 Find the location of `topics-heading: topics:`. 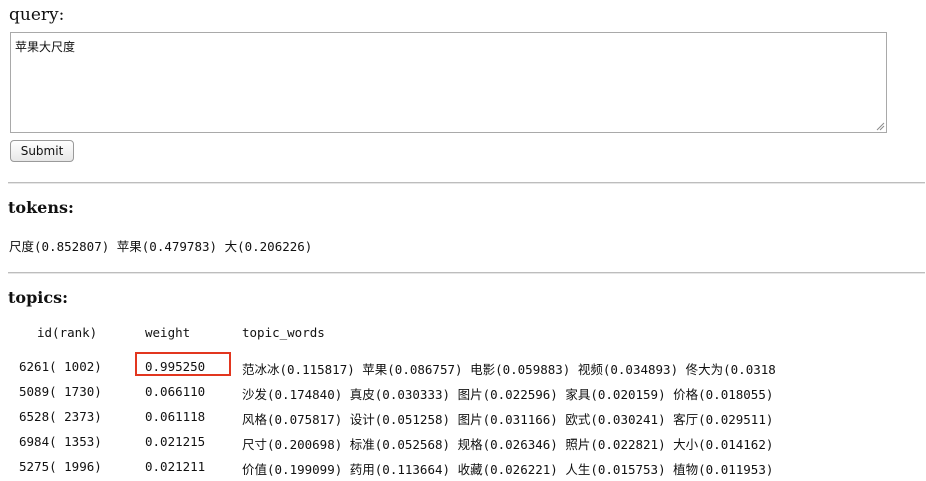

topics-heading: topics: is located at coordinates (38, 297).